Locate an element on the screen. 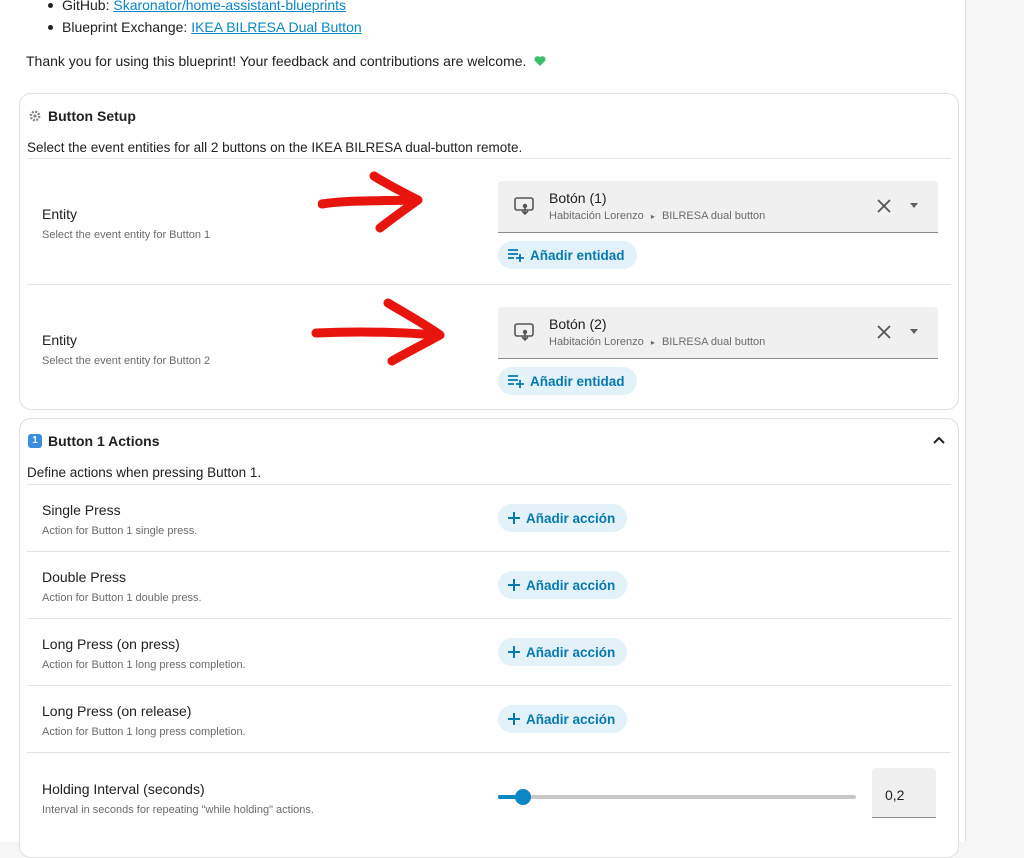 This screenshot has height=858, width=1024. add-action-long-release-button: Añadir acción is located at coordinates (563, 719).